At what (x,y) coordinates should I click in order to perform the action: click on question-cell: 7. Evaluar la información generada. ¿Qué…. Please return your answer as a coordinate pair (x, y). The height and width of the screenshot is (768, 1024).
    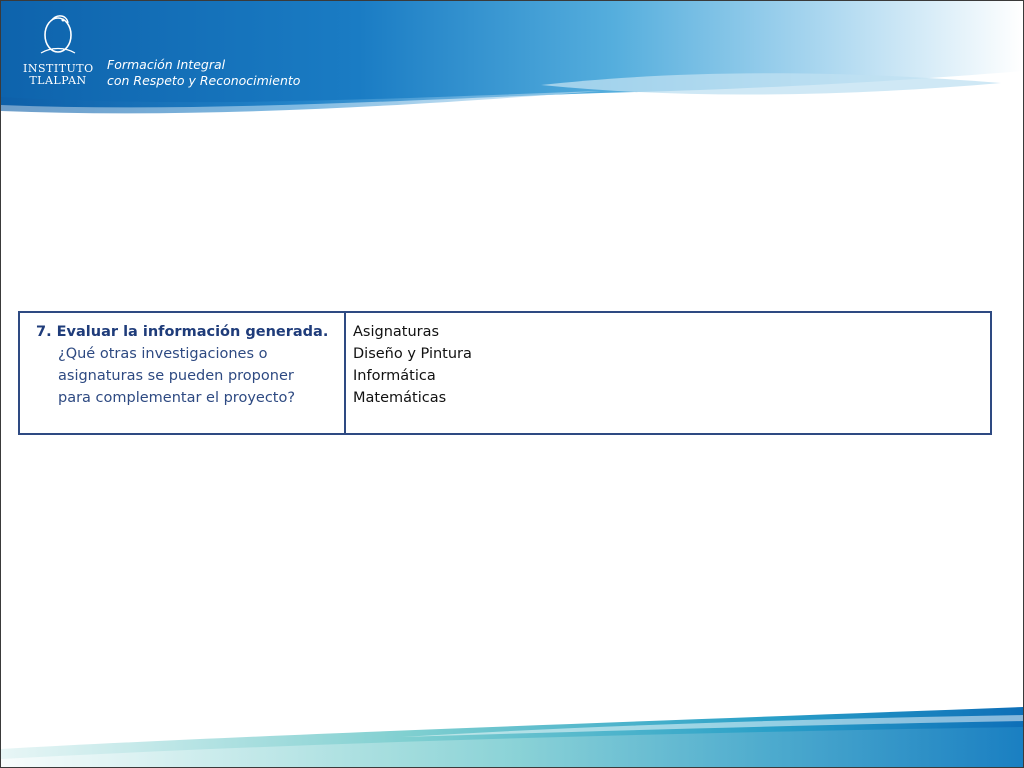
    Looking at the image, I should click on (183, 373).